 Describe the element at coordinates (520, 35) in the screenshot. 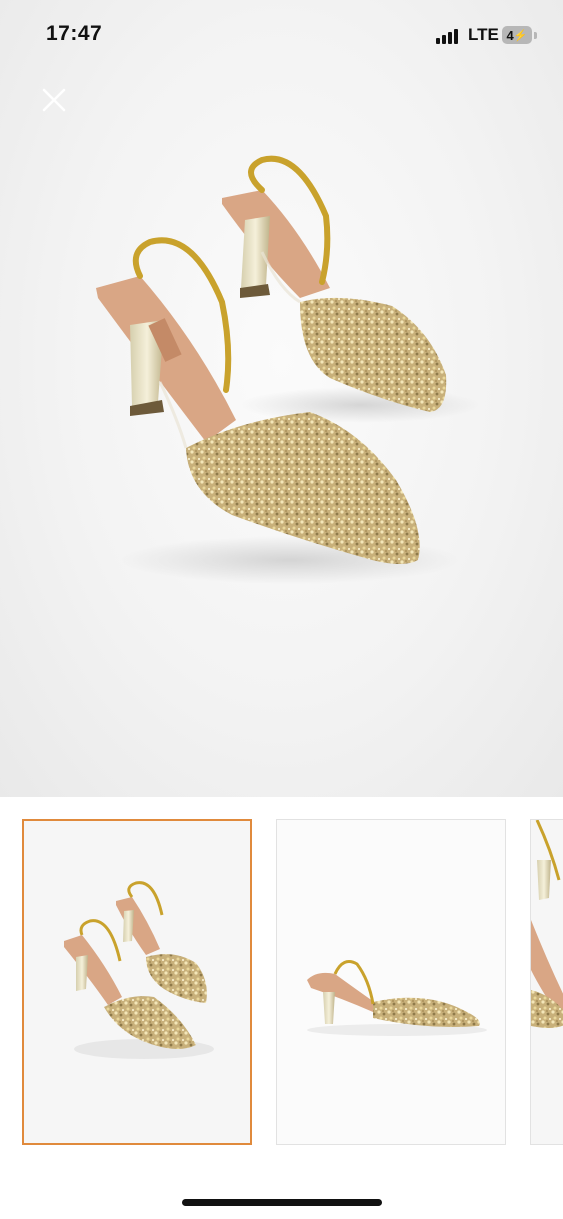

I see `charging-bolt-icon: ⚡` at that location.